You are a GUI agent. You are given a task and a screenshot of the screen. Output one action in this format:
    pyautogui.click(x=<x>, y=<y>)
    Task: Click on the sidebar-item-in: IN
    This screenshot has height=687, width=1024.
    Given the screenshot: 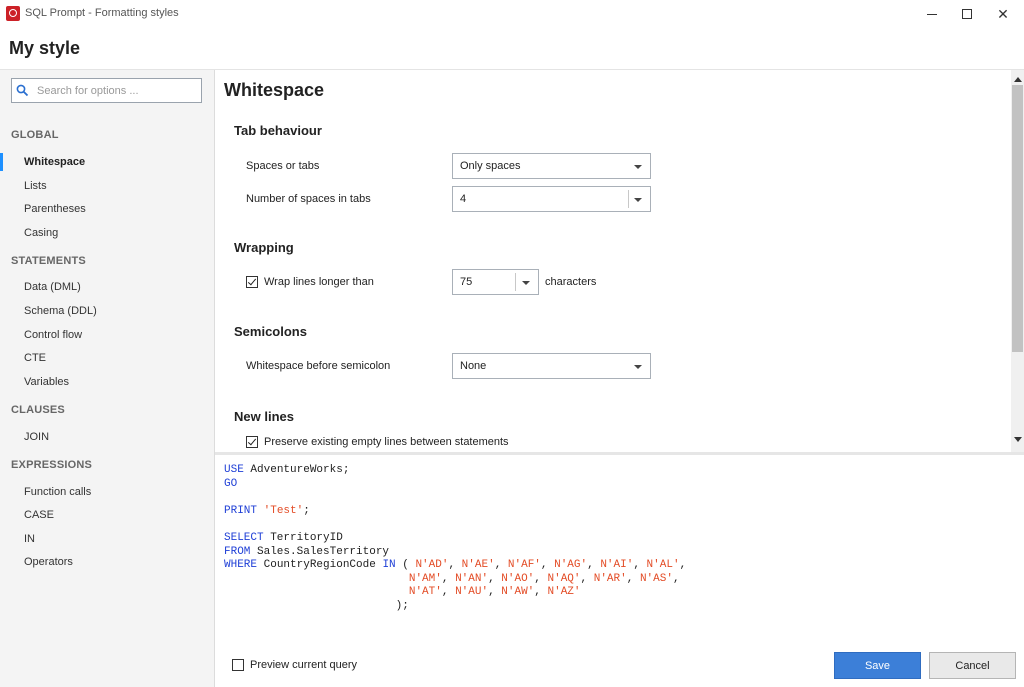 What is the action you would take?
    pyautogui.click(x=107, y=539)
    